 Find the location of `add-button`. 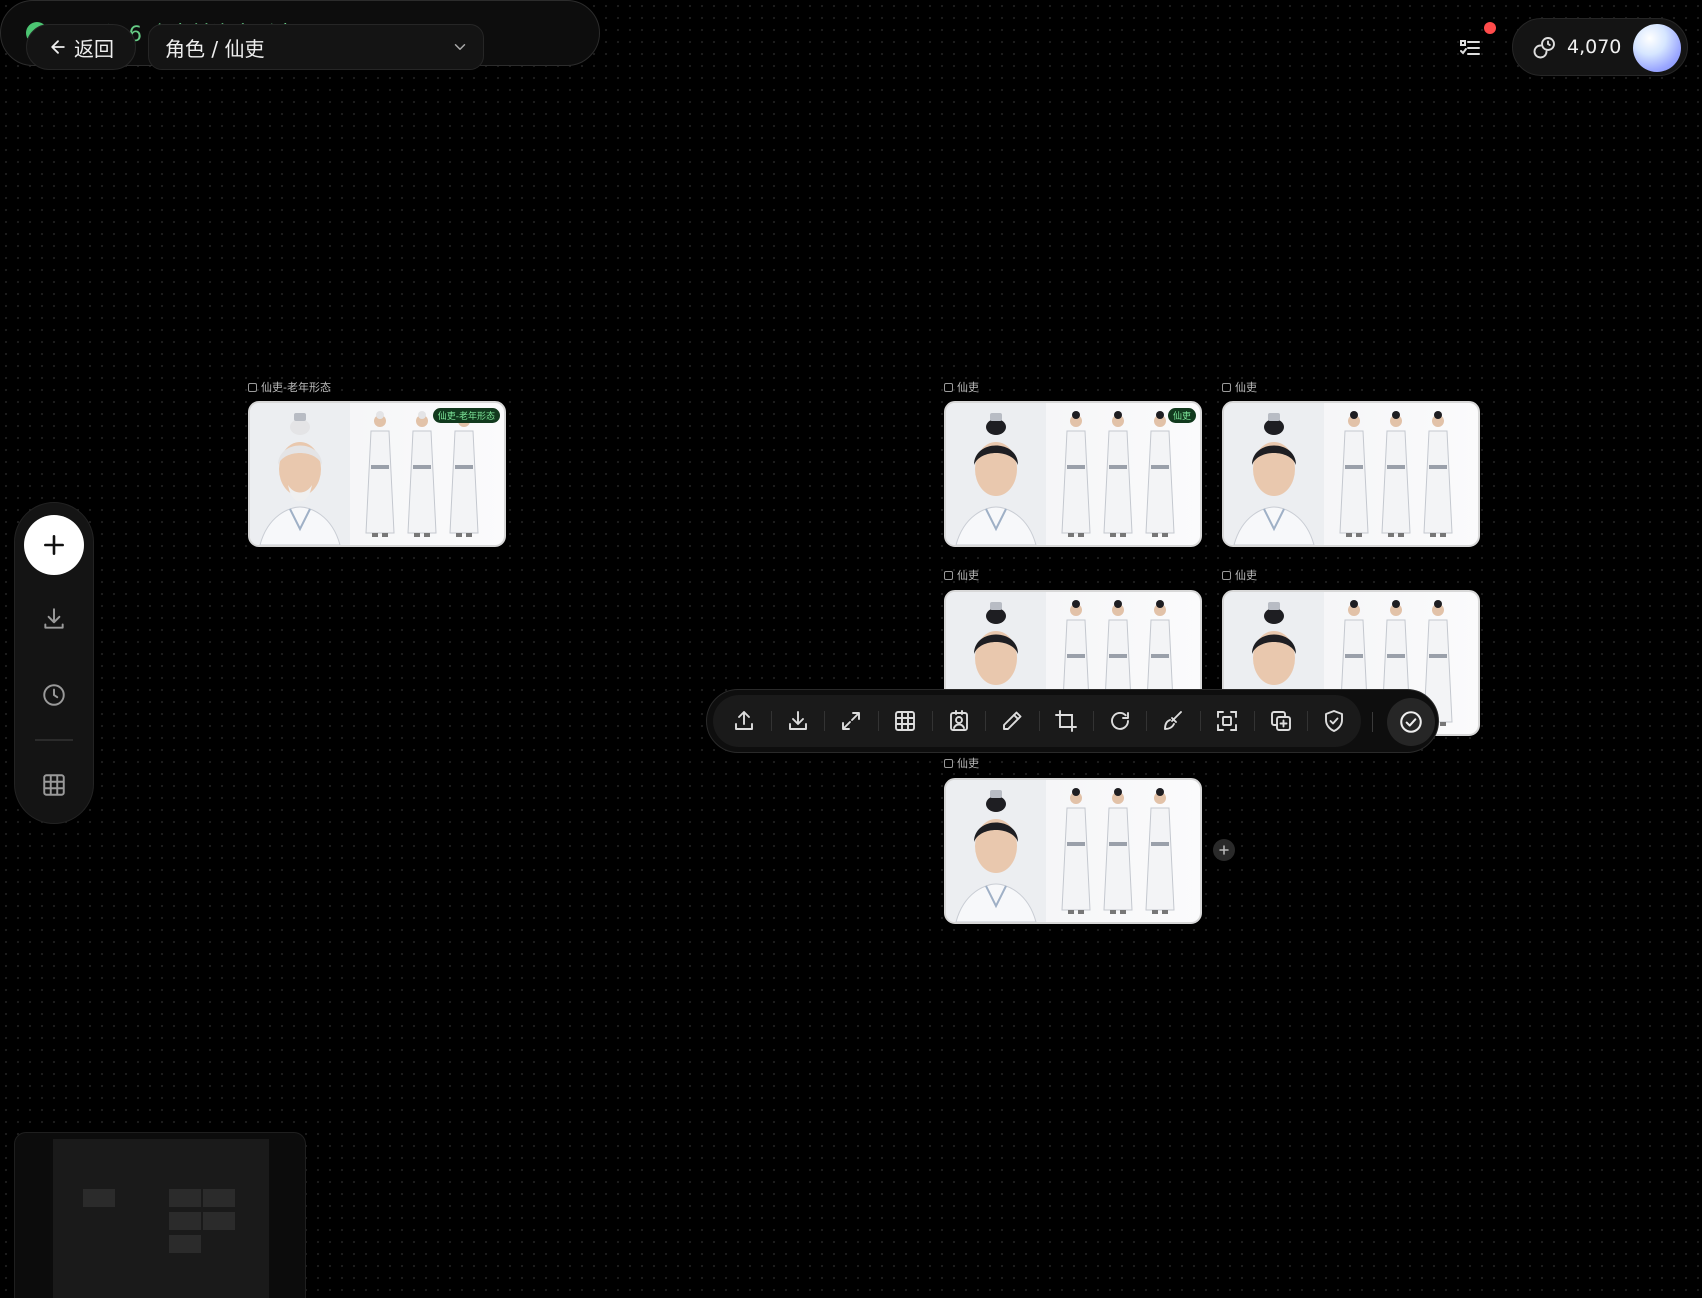

add-button is located at coordinates (54, 545).